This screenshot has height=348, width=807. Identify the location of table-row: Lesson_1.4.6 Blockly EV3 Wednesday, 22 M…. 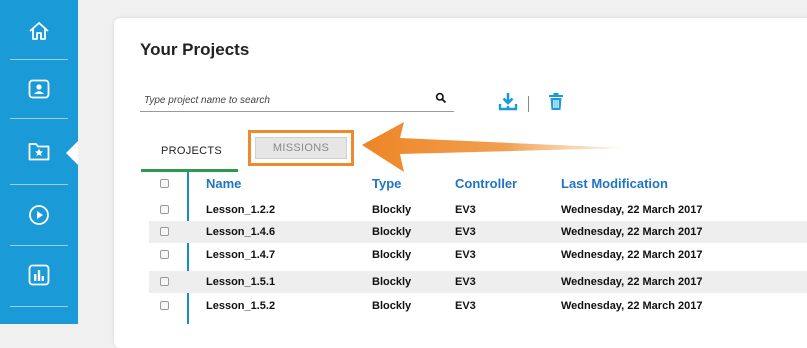
(478, 232).